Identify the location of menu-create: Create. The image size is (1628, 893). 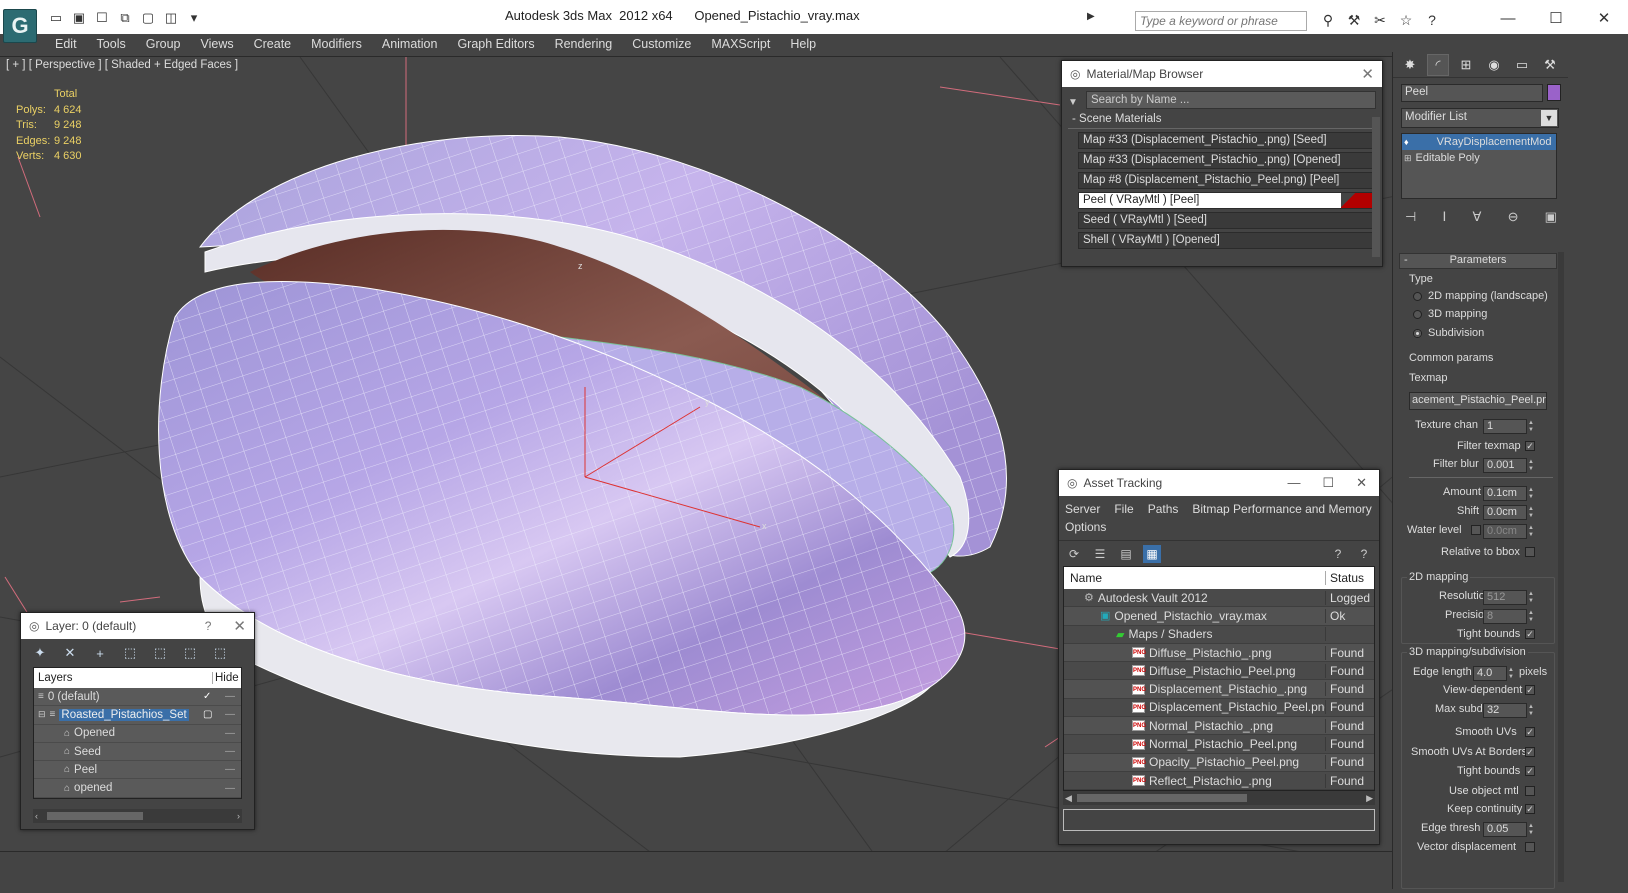
(276, 45).